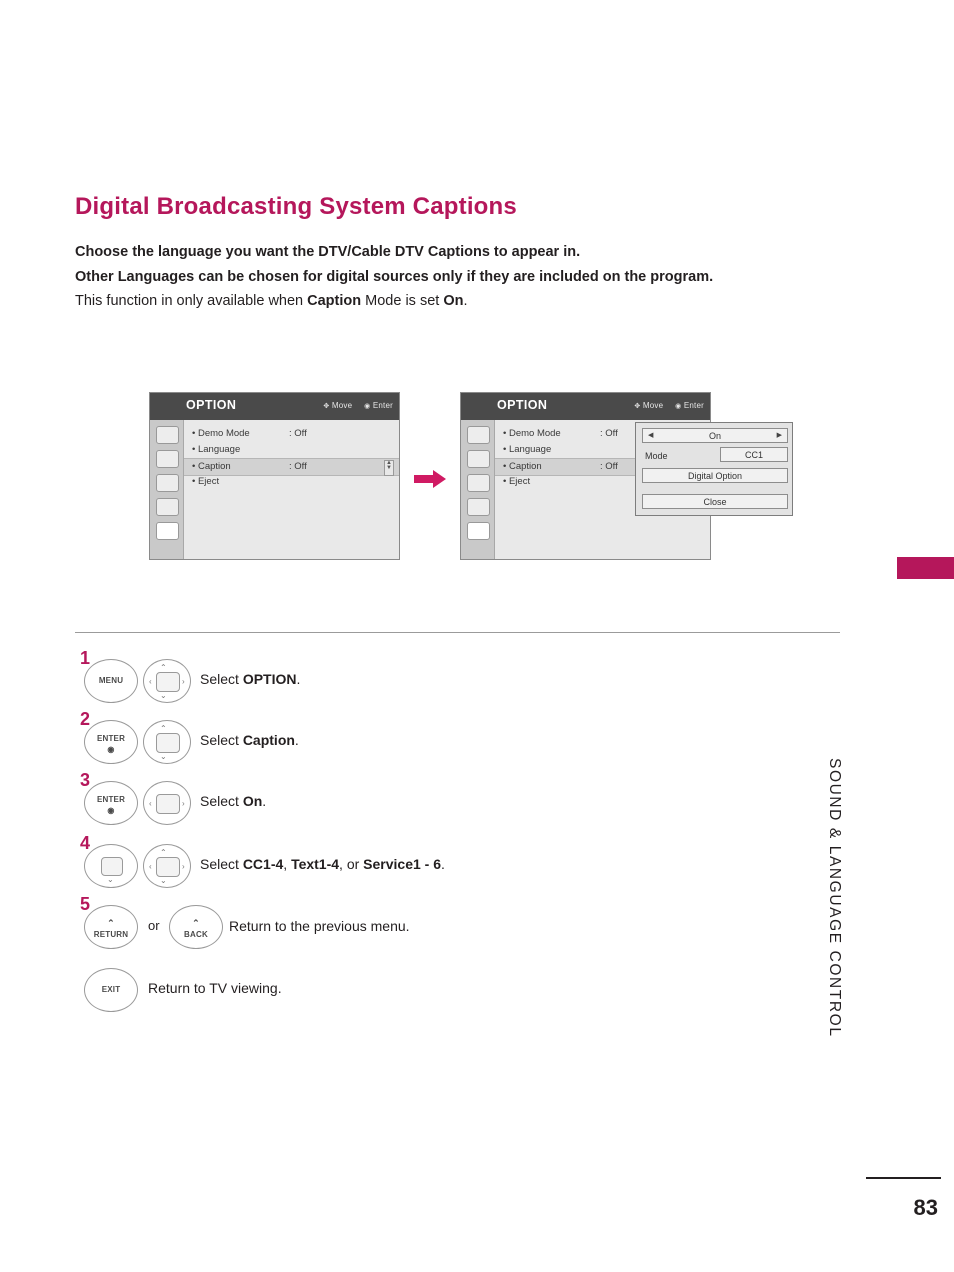  I want to click on intro-line-3-on: On, so click(453, 301).